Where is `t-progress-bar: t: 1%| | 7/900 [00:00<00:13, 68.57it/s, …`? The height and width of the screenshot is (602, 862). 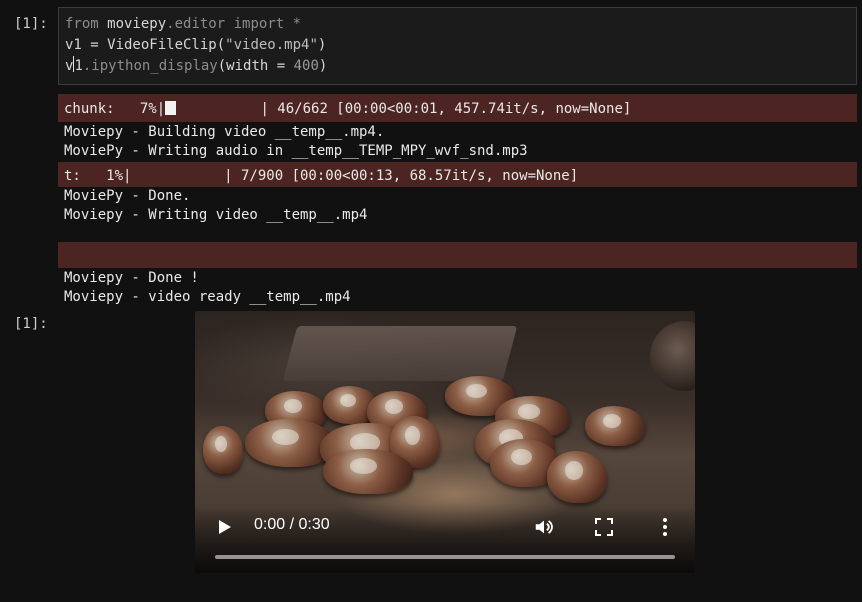 t-progress-bar: t: 1%| | 7/900 [00:00<00:13, 68.57it/s, … is located at coordinates (457, 174).